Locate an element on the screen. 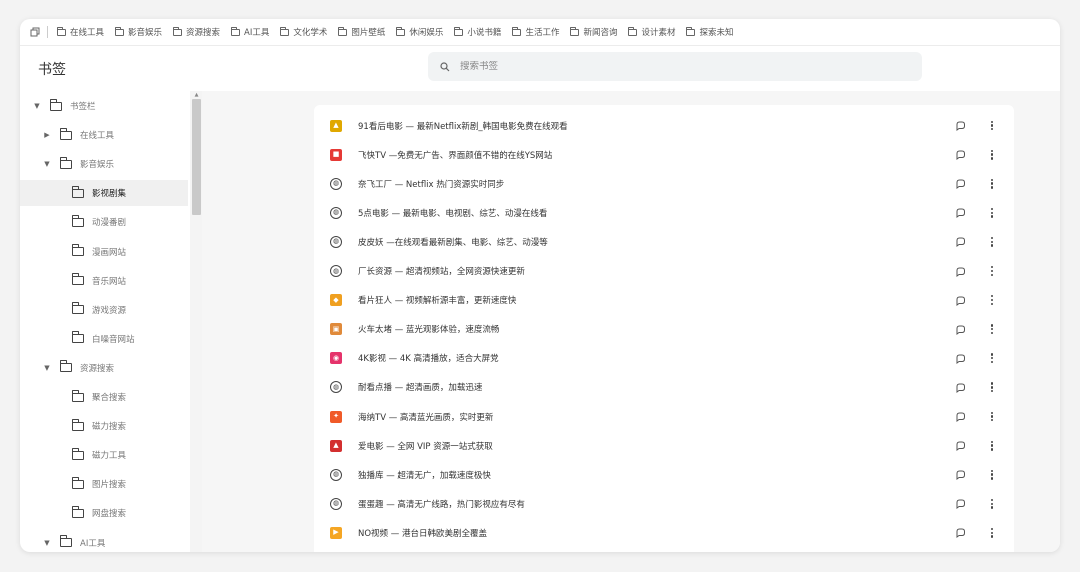 This screenshot has height=572, width=1080. bookmarks-bar-folder: 图片壁纸 is located at coordinates (361, 32).